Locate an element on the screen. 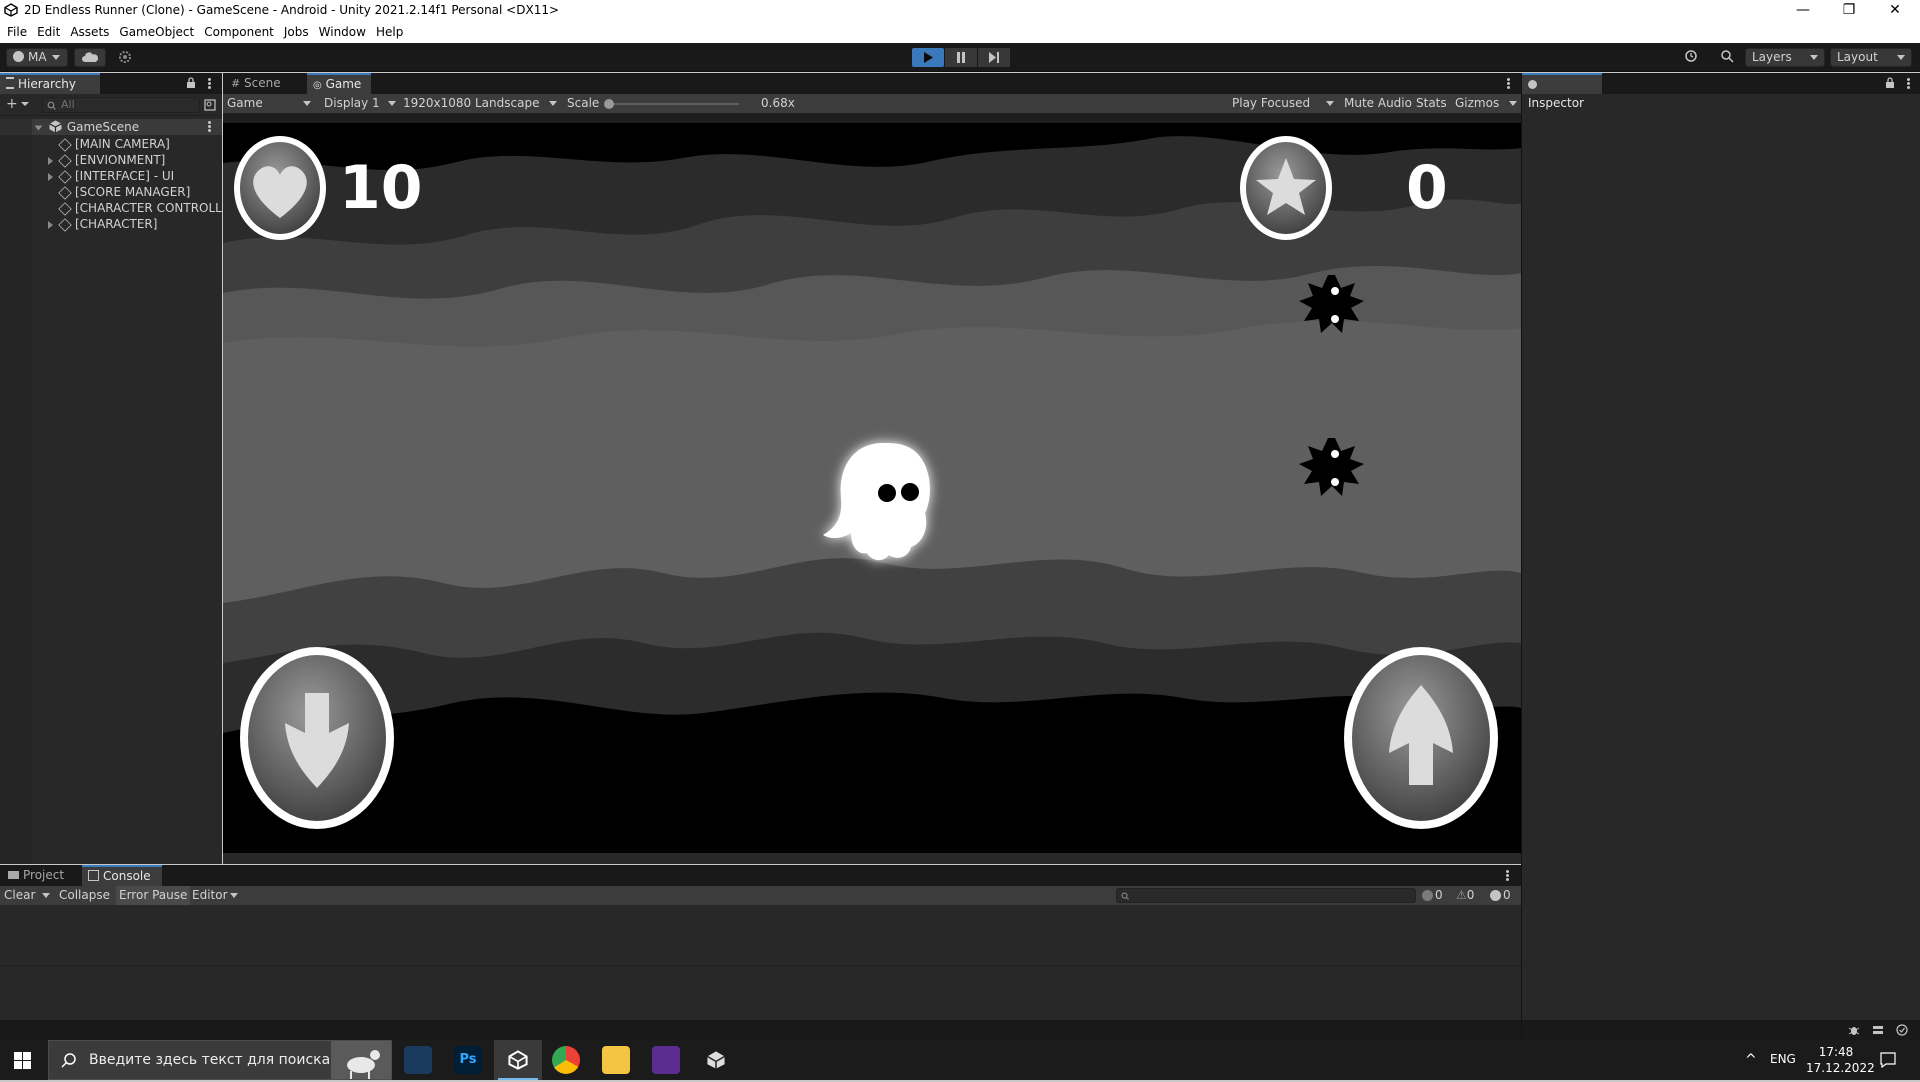 This screenshot has height=1082, width=1920. tray-chevron-up-icon: ^ is located at coordinates (1751, 1060).